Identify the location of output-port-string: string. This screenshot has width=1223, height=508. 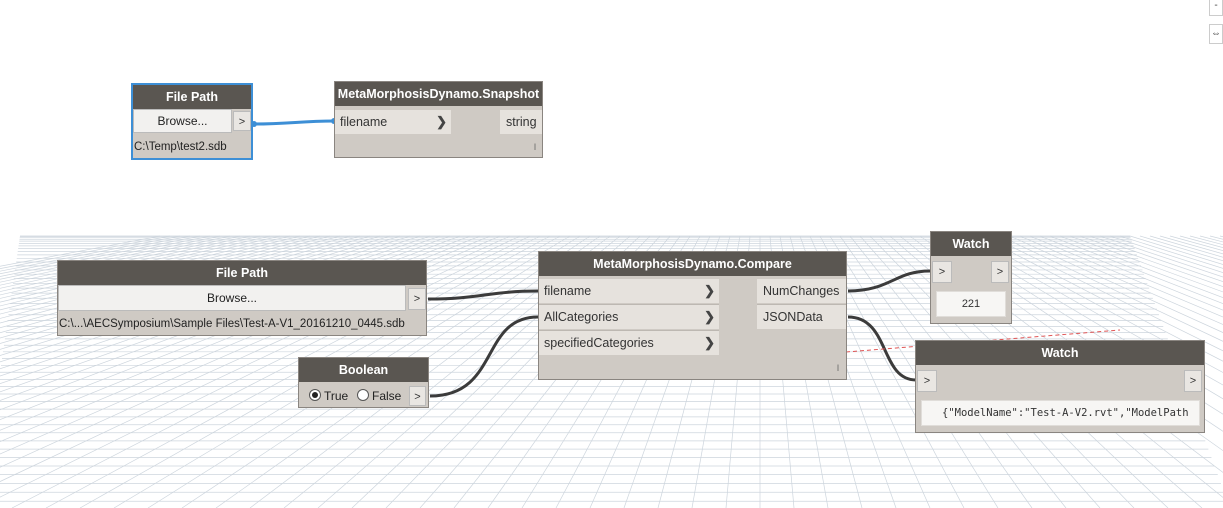
(521, 122).